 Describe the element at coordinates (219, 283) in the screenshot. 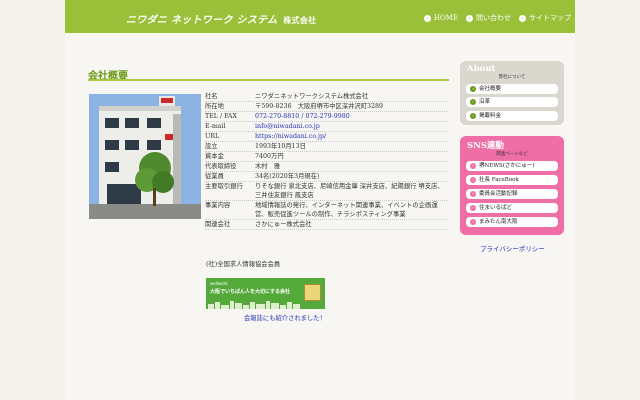

I see `banner-small-label: wellwork` at that location.